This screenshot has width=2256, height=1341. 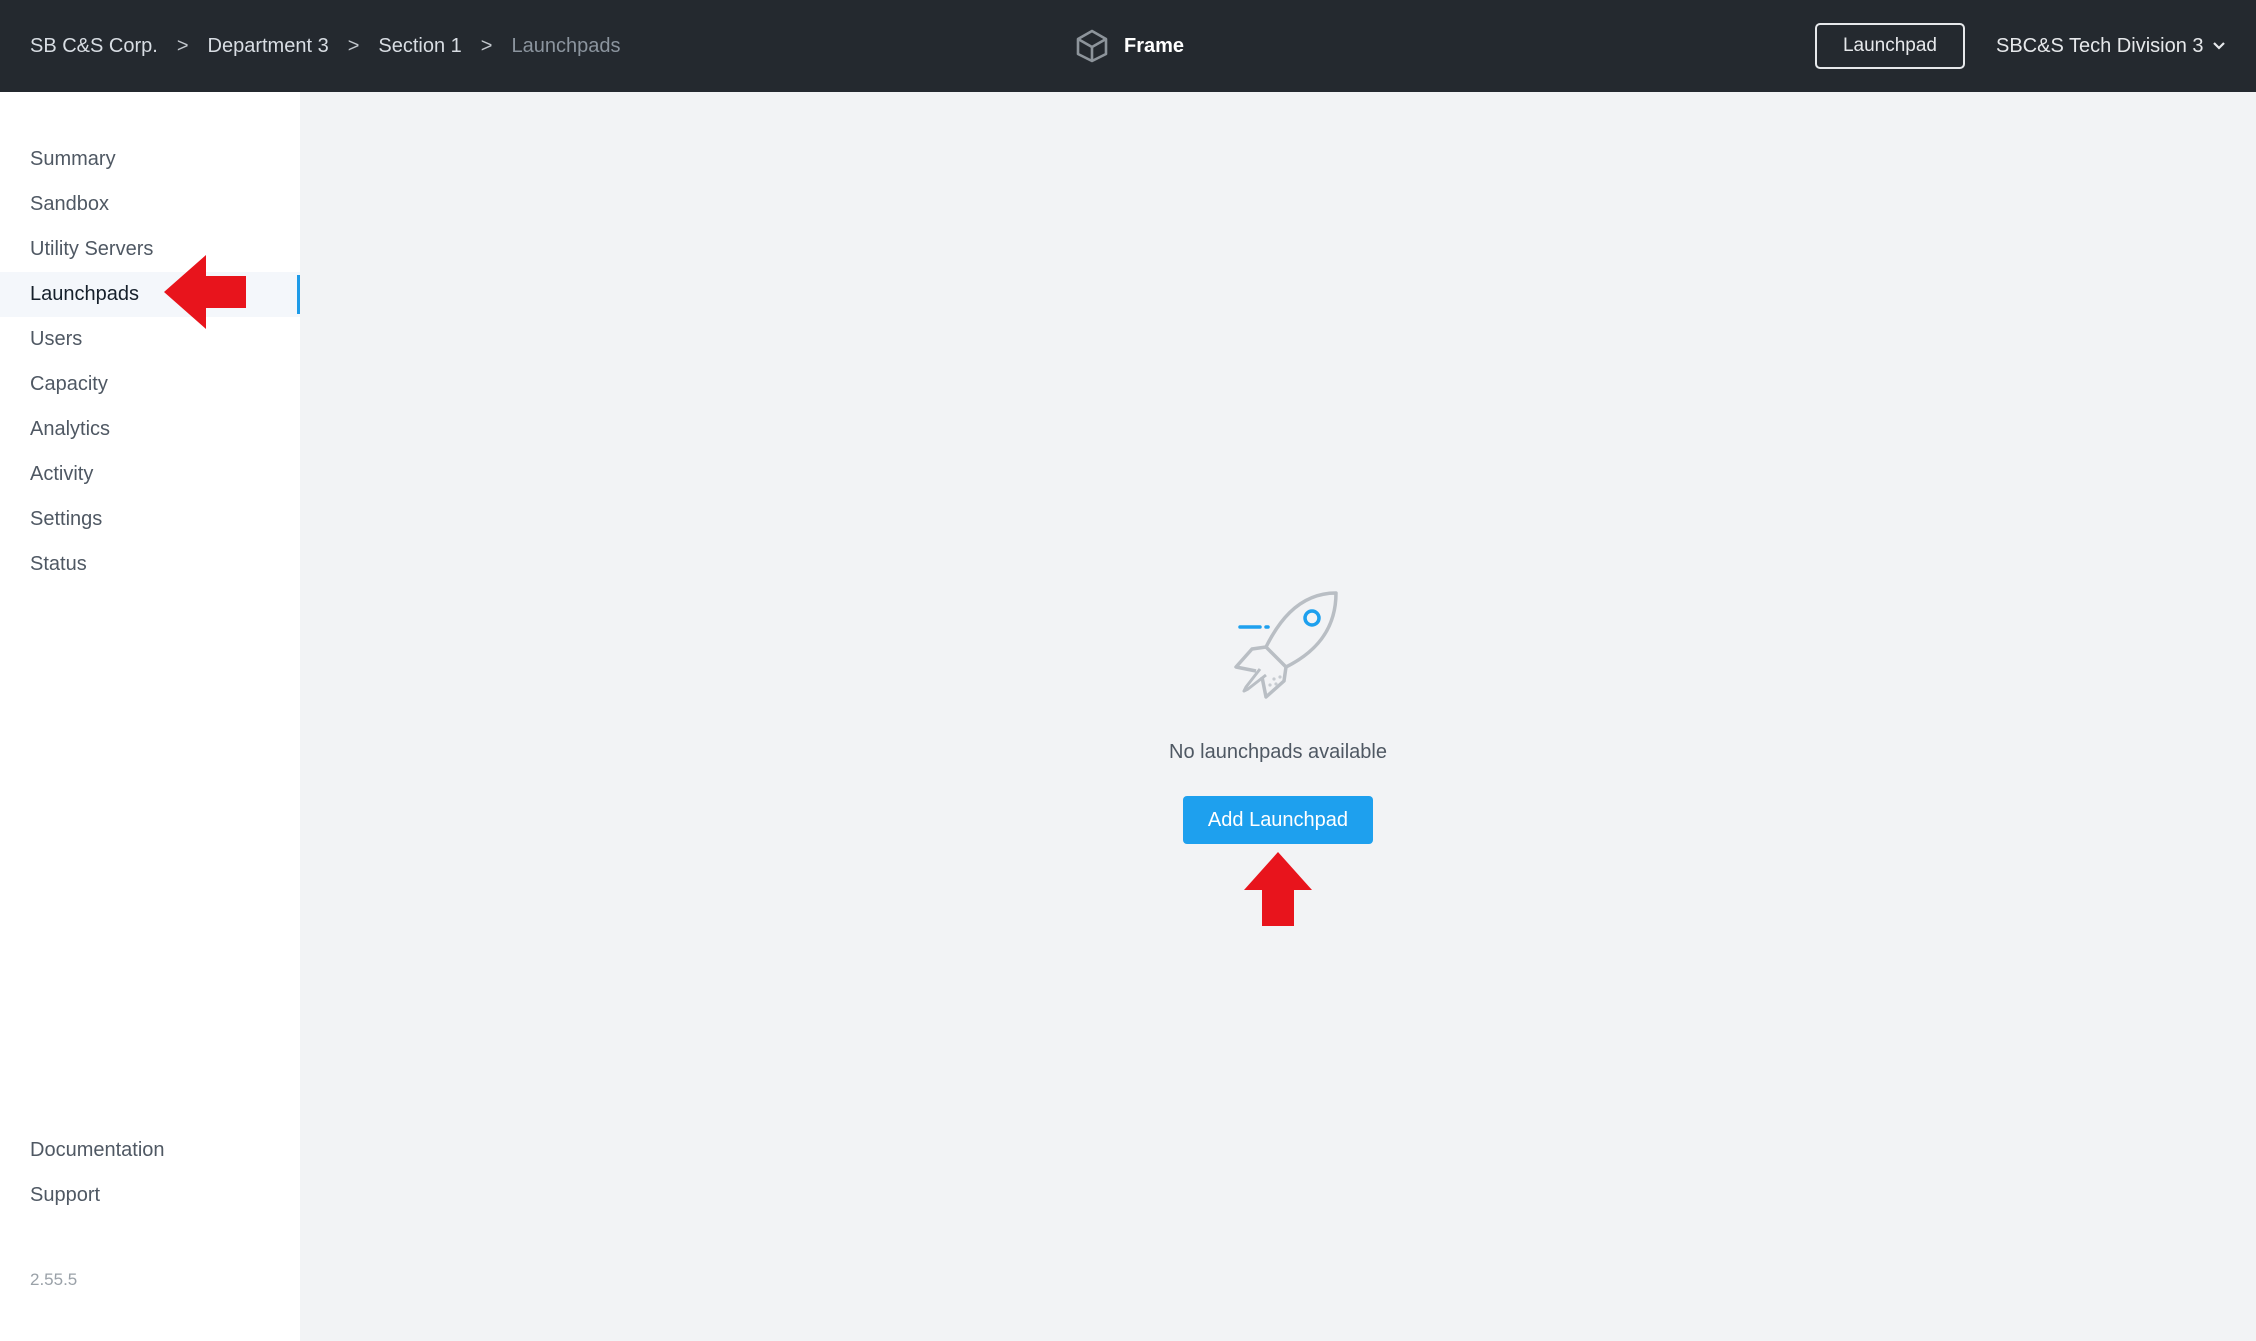 I want to click on sidebar-item-summary: Summary, so click(x=150, y=159).